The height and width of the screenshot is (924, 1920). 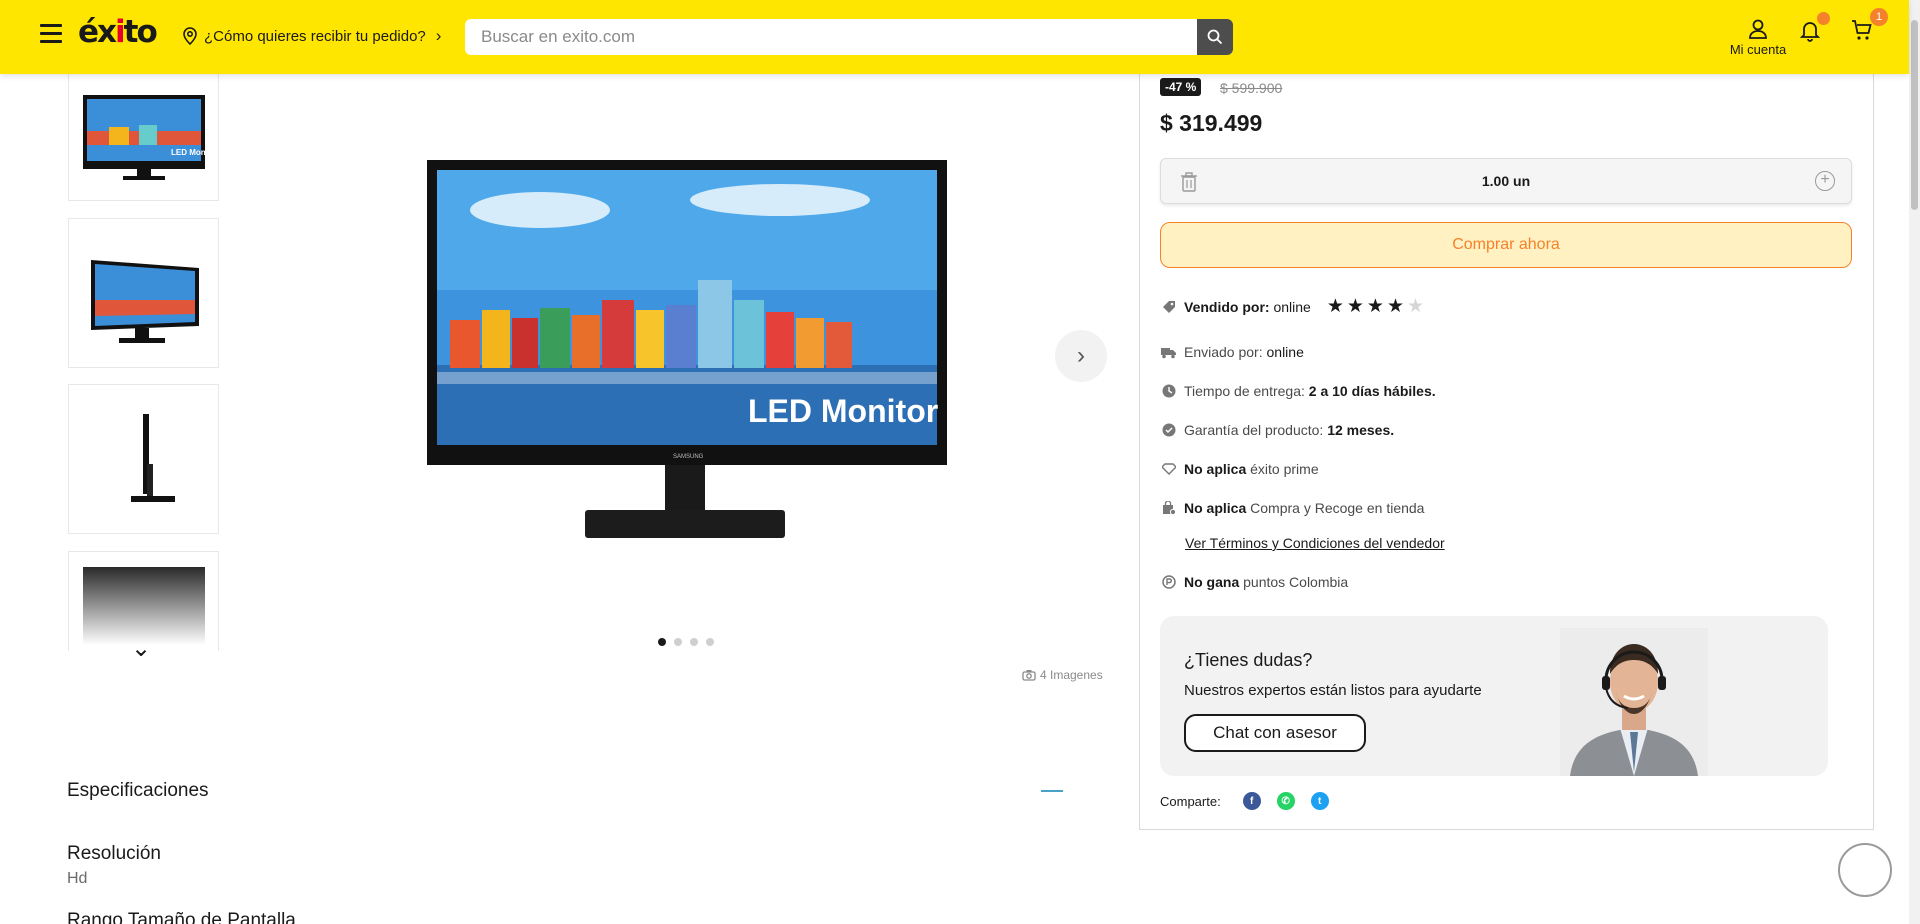 I want to click on spec-label-screen-size: Rango Tamaño de Pantalla, so click(x=181, y=917).